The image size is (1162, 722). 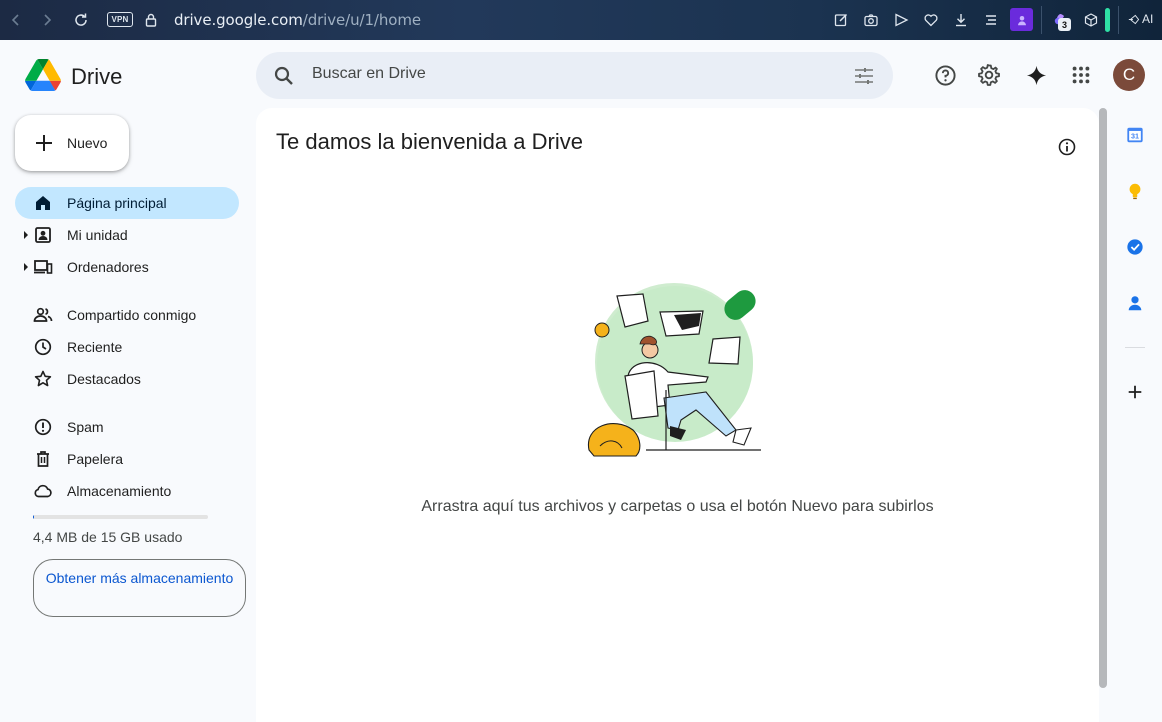 I want to click on url-path: /drive/u/1/home, so click(x=361, y=20).